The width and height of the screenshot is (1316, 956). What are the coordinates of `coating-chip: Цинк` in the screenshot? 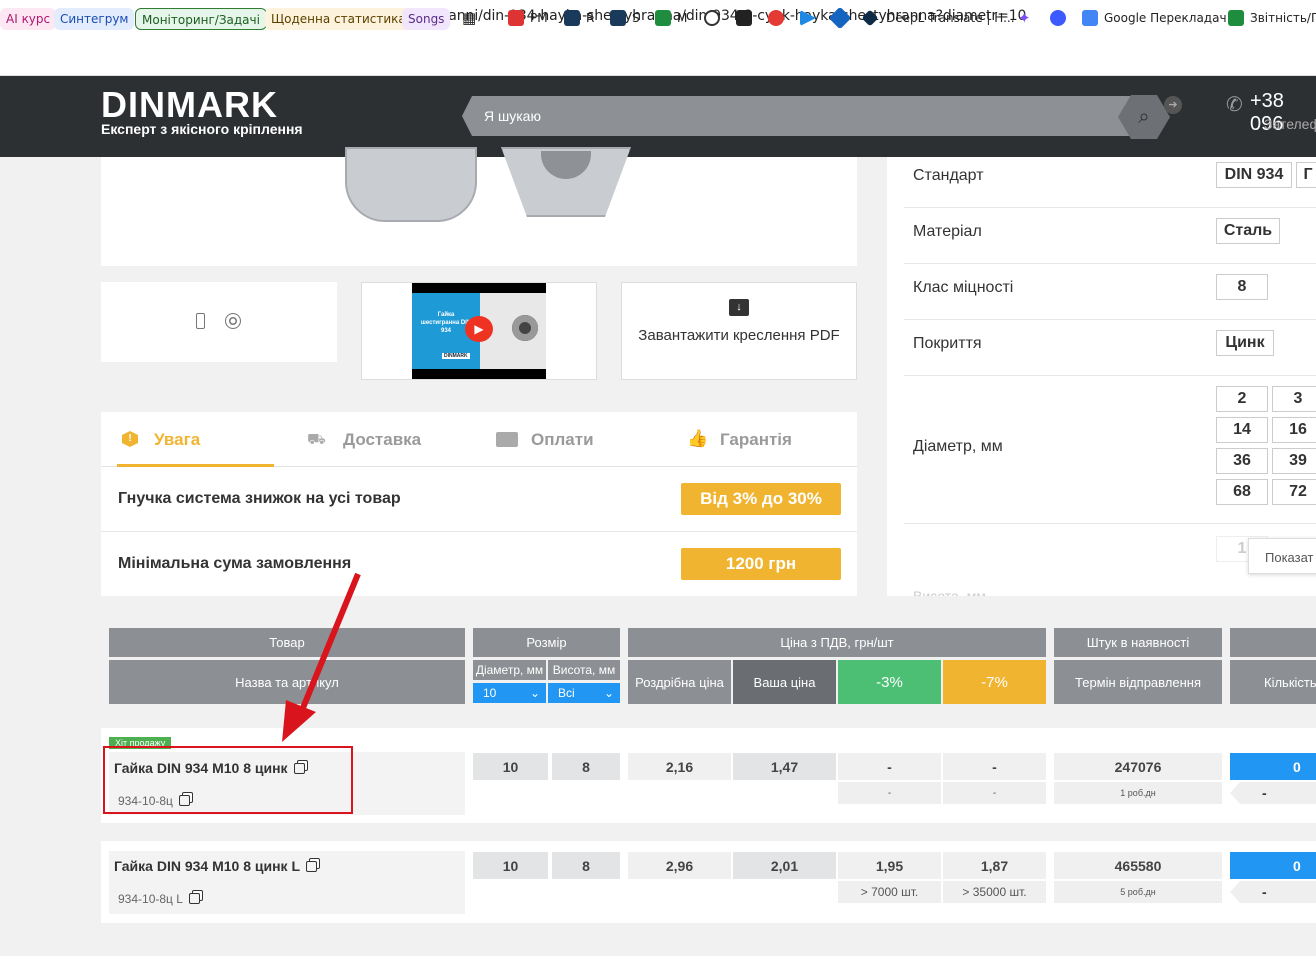 It's located at (1245, 343).